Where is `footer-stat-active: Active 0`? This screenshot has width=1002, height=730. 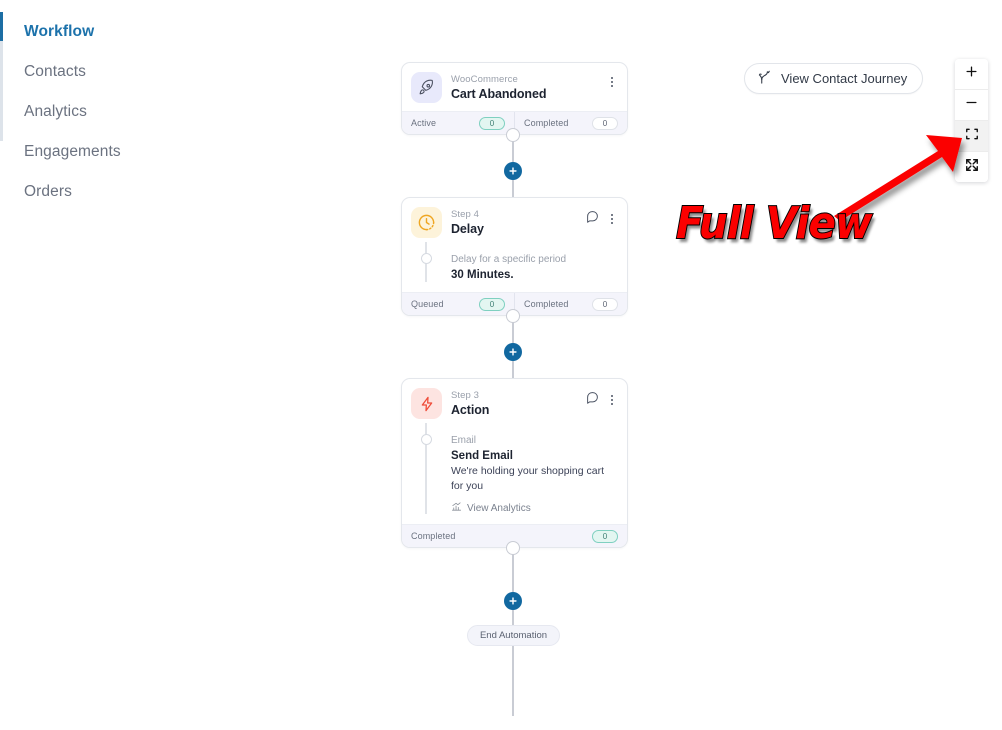 footer-stat-active: Active 0 is located at coordinates (458, 123).